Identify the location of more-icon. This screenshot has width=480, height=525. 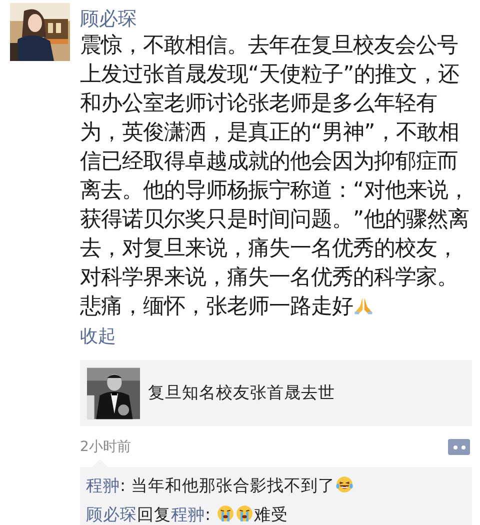
(459, 447).